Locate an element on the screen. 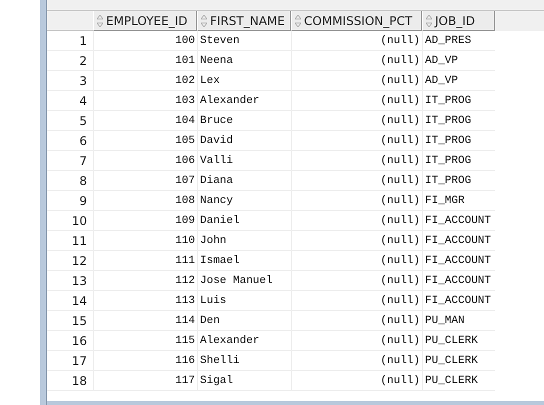 The width and height of the screenshot is (544, 405). table-cell: Steven is located at coordinates (244, 41).